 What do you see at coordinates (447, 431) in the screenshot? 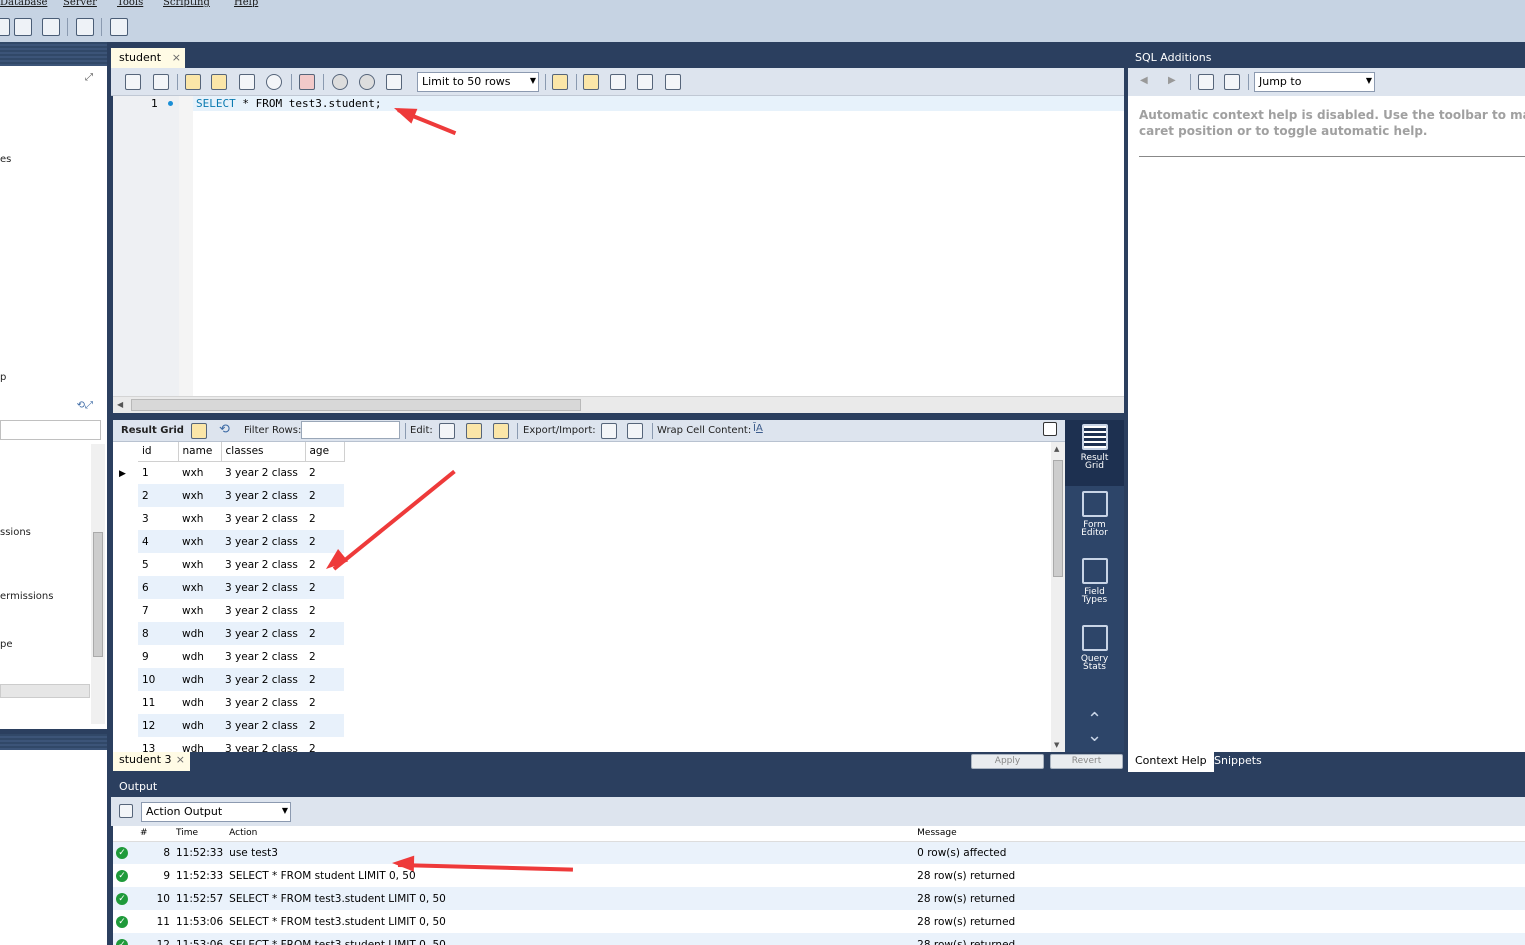
I see `edit-cell-icon` at bounding box center [447, 431].